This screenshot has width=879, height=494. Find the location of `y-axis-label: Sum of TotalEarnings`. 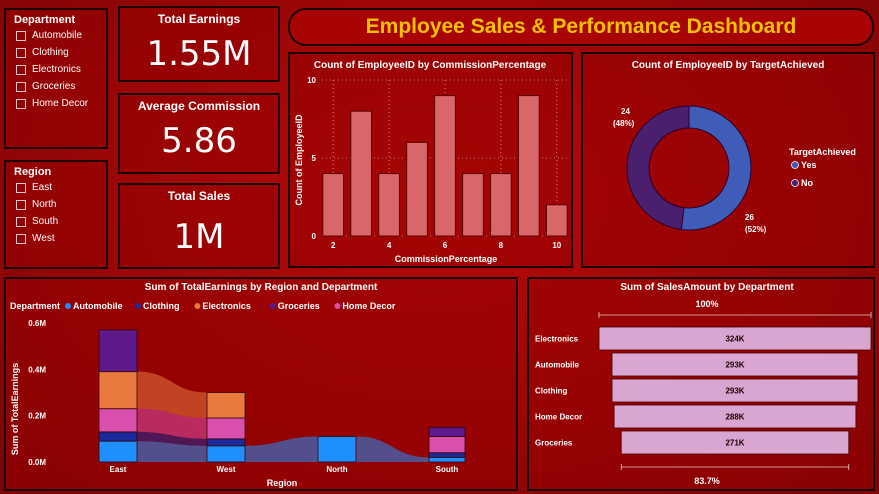

y-axis-label: Sum of TotalEarnings is located at coordinates (15, 409).